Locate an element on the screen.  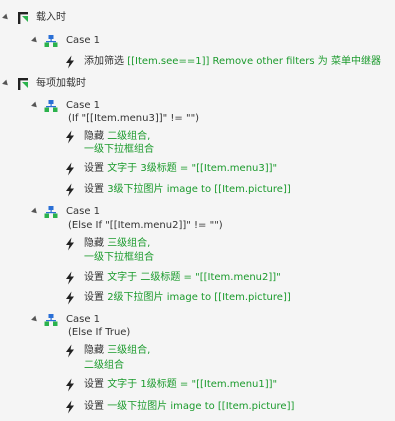
action-row: 设置 2级下拉图片 image to [[Item.picture]] is located at coordinates (197, 298).